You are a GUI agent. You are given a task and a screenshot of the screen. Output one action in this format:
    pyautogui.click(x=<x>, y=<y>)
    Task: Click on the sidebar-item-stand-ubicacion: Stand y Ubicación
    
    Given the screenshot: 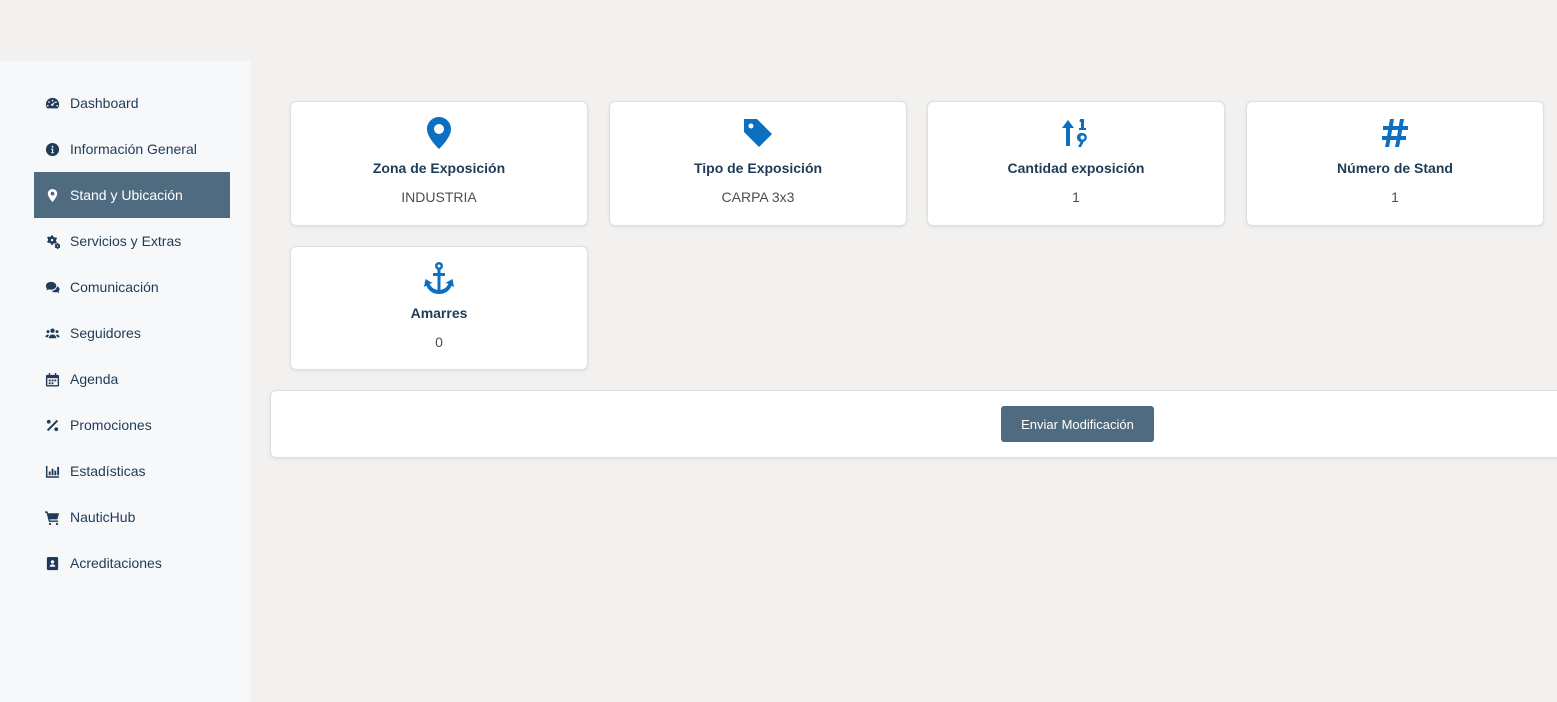 What is the action you would take?
    pyautogui.click(x=132, y=195)
    